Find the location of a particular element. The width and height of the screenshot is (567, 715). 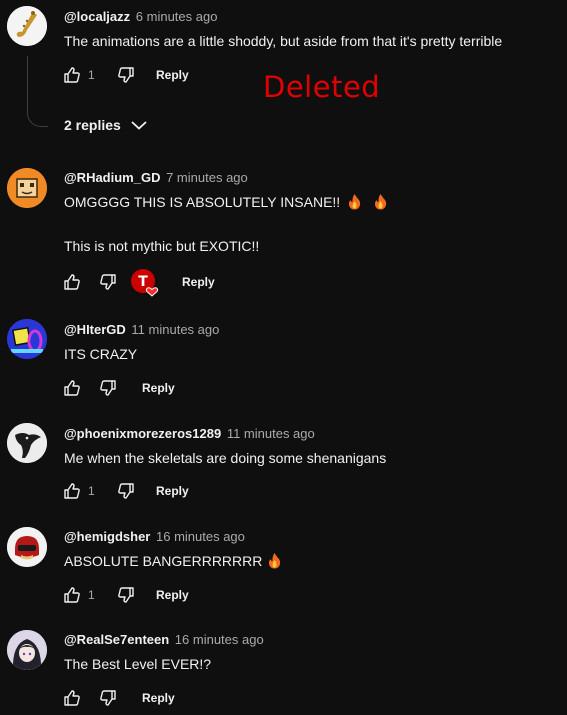

replies-count-label: 2 replies is located at coordinates (92, 125).